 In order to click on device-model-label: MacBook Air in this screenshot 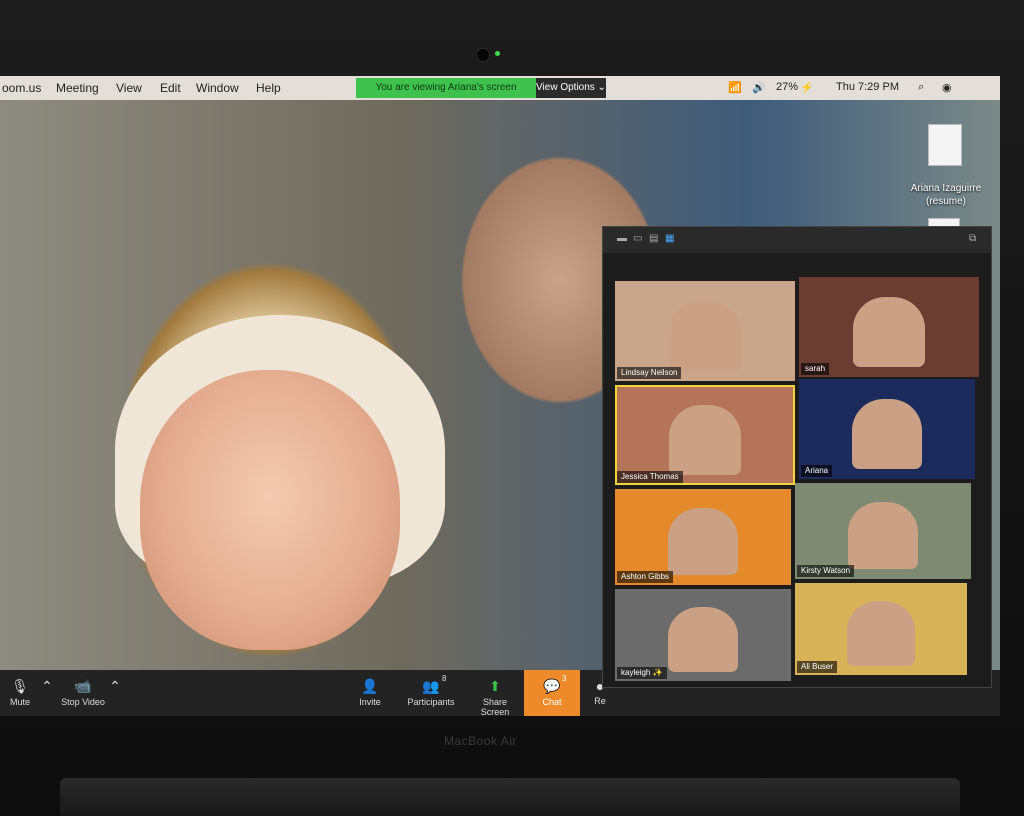, I will do `click(480, 741)`.